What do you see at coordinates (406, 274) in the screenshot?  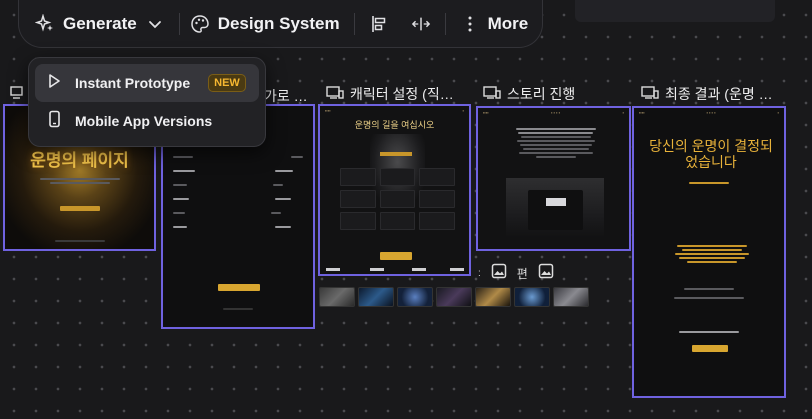 I see `frame-device-row` at bounding box center [406, 274].